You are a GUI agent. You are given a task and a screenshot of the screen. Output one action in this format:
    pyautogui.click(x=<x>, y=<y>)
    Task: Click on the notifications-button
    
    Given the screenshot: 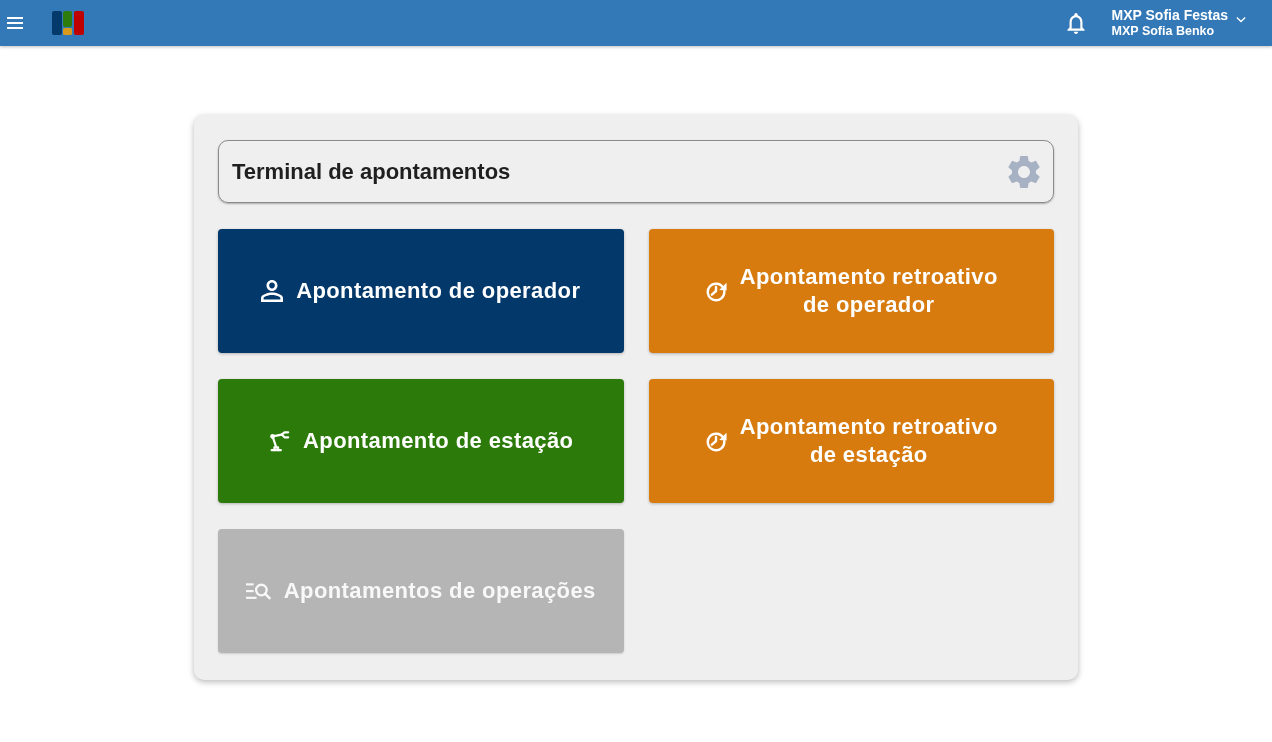 What is the action you would take?
    pyautogui.click(x=1075, y=23)
    